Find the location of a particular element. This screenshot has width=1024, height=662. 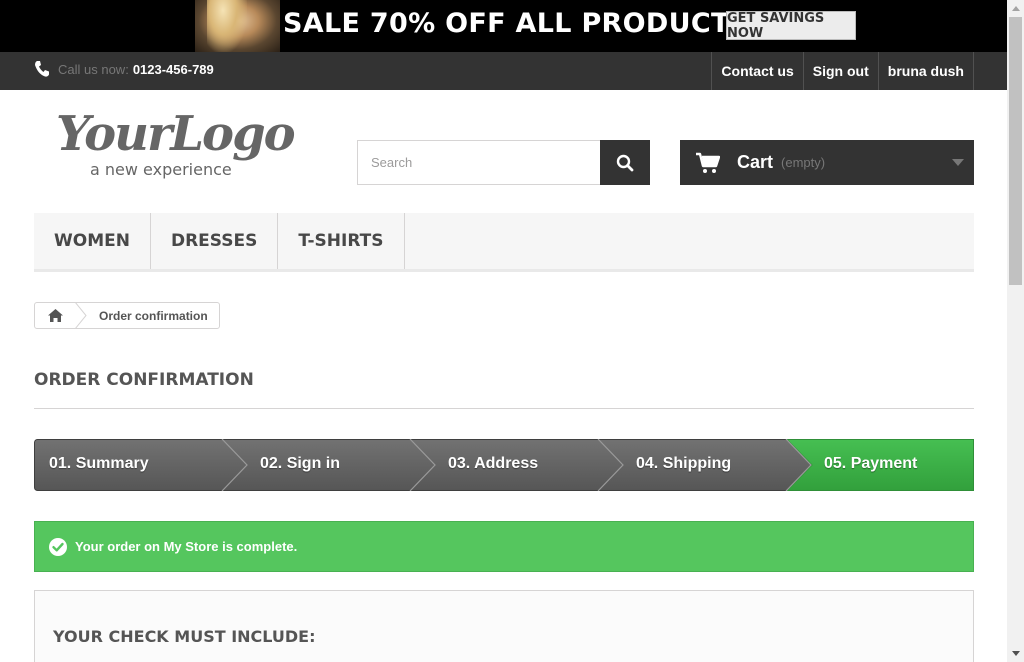

page-scrollbar is located at coordinates (1015, 331).